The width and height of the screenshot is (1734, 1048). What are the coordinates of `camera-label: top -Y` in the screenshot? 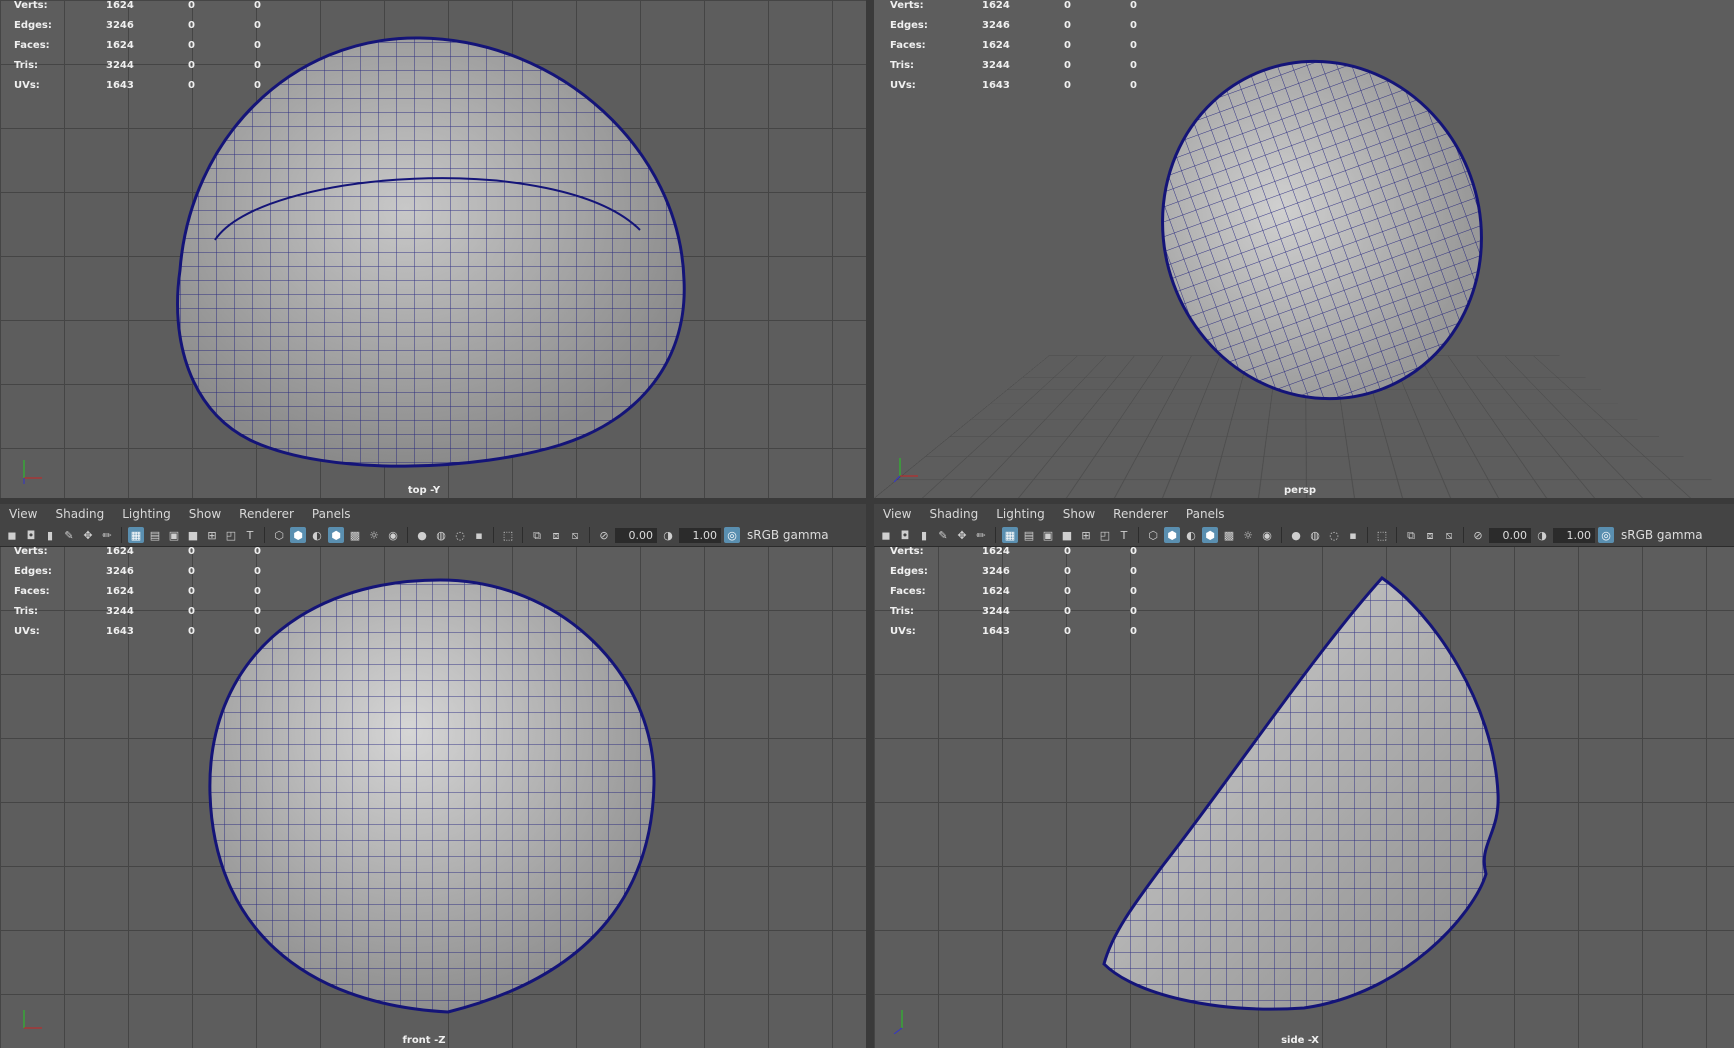 It's located at (424, 490).